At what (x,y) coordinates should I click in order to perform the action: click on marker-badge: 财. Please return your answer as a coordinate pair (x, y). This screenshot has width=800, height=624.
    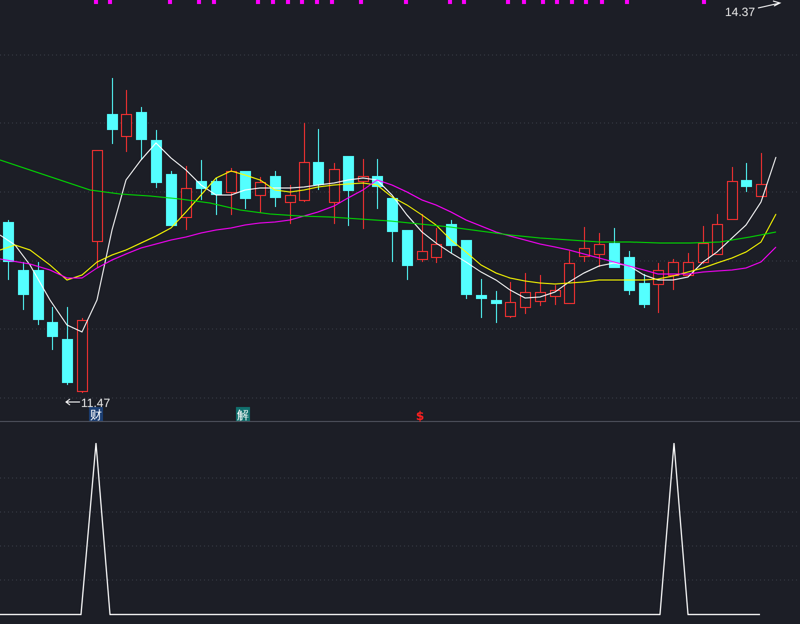
    Looking at the image, I should click on (96, 414).